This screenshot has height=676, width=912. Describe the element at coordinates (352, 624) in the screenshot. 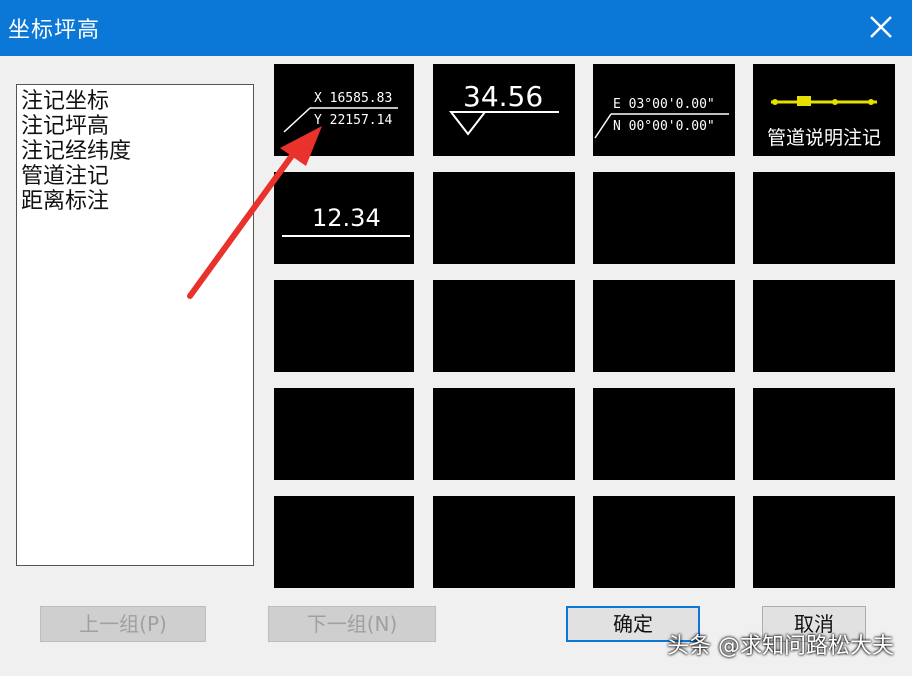

I see `next-group-button: 下一组(N)` at that location.